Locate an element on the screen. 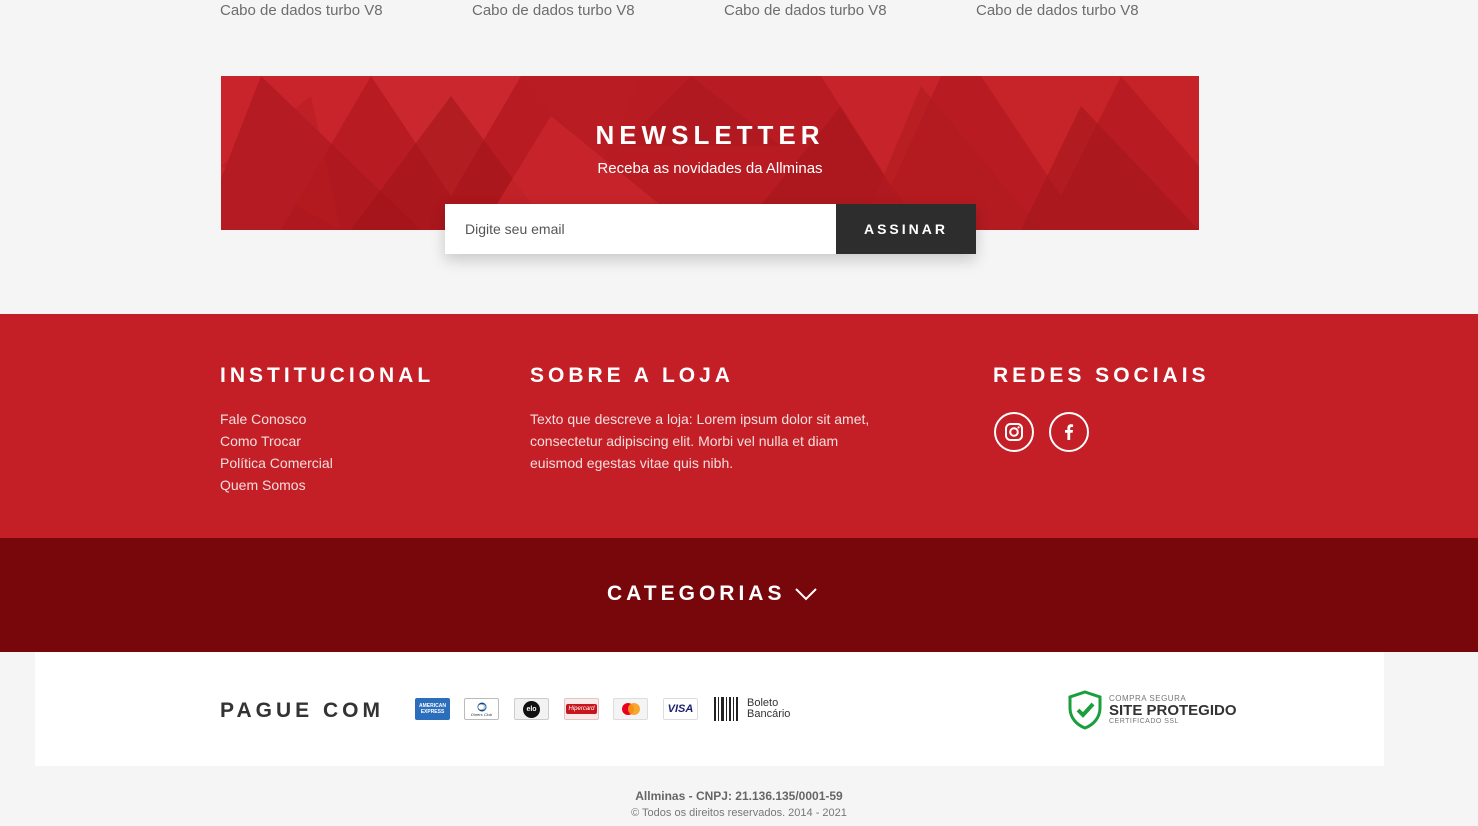  footer-link-item: Política Comercial is located at coordinates (276, 463).